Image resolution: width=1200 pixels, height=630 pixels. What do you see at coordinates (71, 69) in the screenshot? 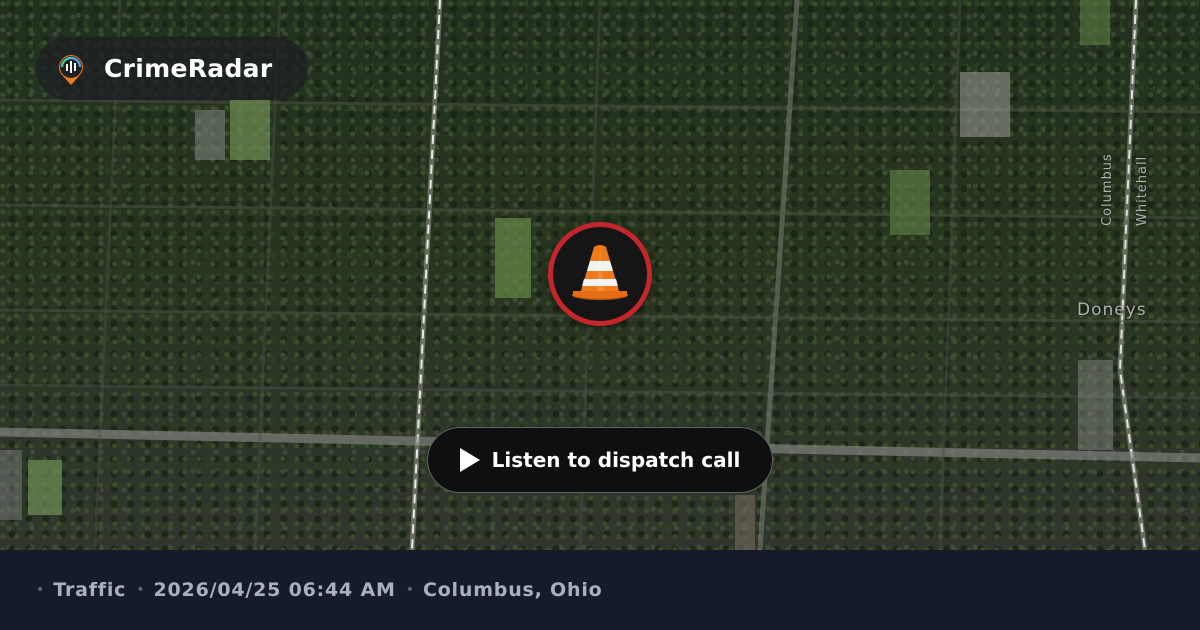
I see `radar-pin-icon` at bounding box center [71, 69].